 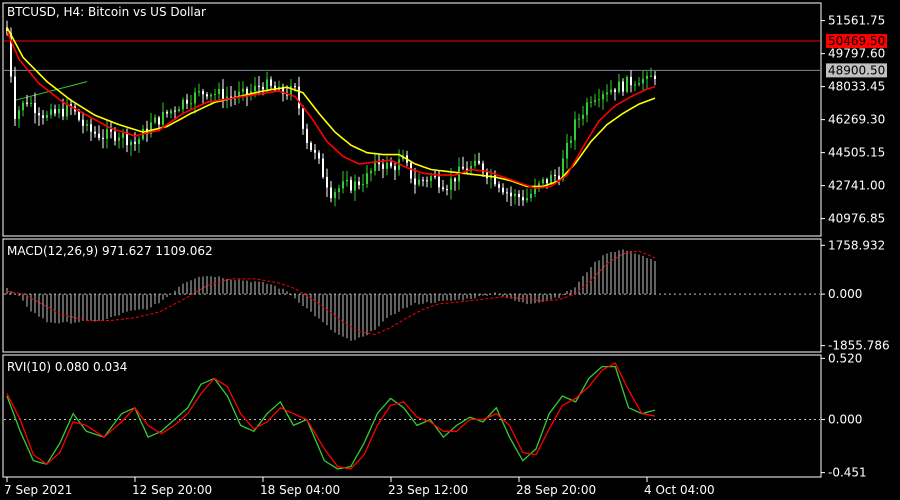 What do you see at coordinates (300, 490) in the screenshot?
I see `time-label: 18 Sep 04:00` at bounding box center [300, 490].